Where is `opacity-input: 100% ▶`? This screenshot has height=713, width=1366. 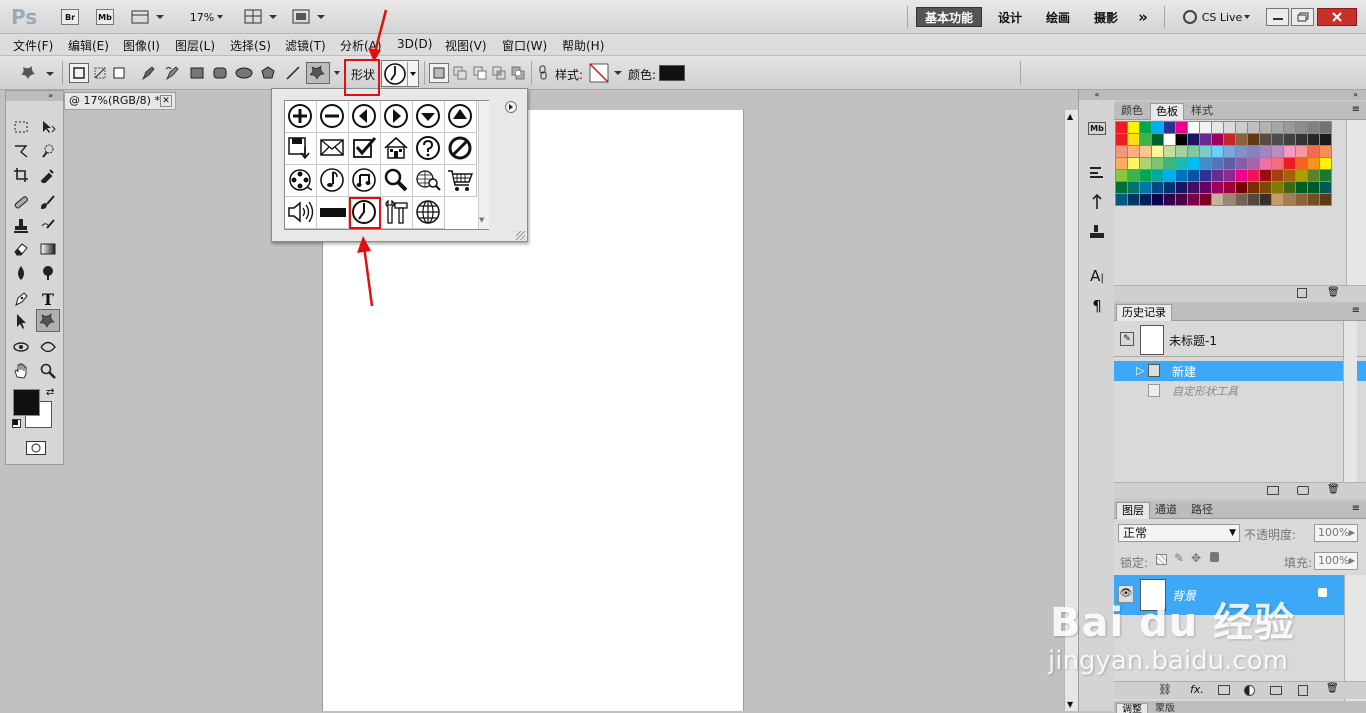 opacity-input: 100% ▶ is located at coordinates (1336, 533).